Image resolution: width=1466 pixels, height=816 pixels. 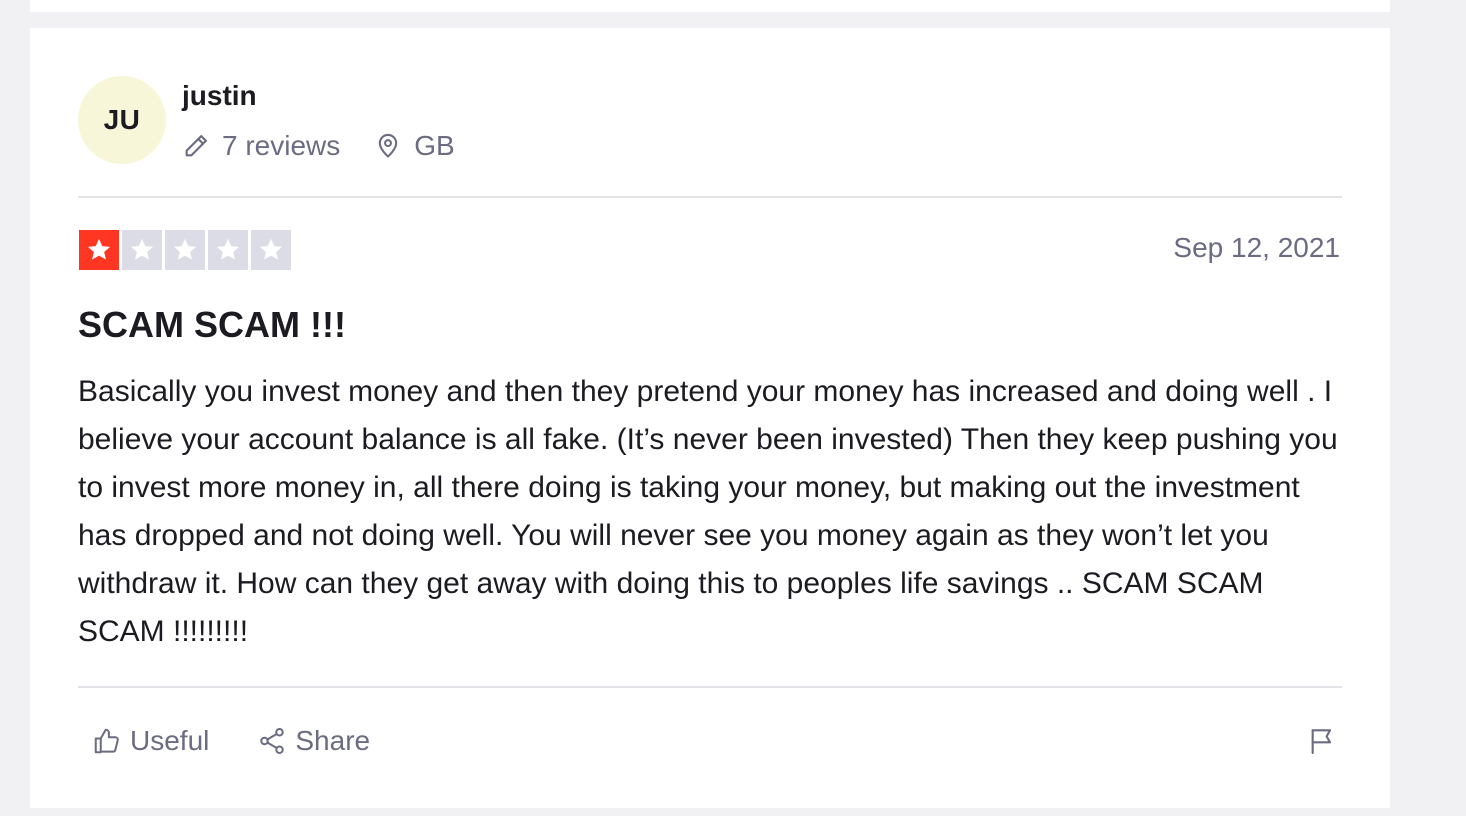 I want to click on header-divider, so click(x=710, y=197).